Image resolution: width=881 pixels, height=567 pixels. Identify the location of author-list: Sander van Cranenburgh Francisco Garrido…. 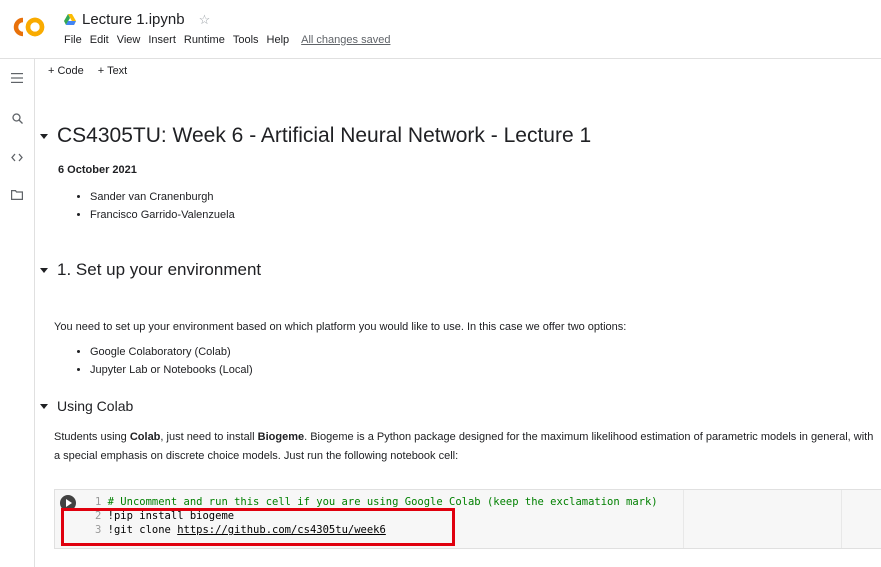
(154, 206).